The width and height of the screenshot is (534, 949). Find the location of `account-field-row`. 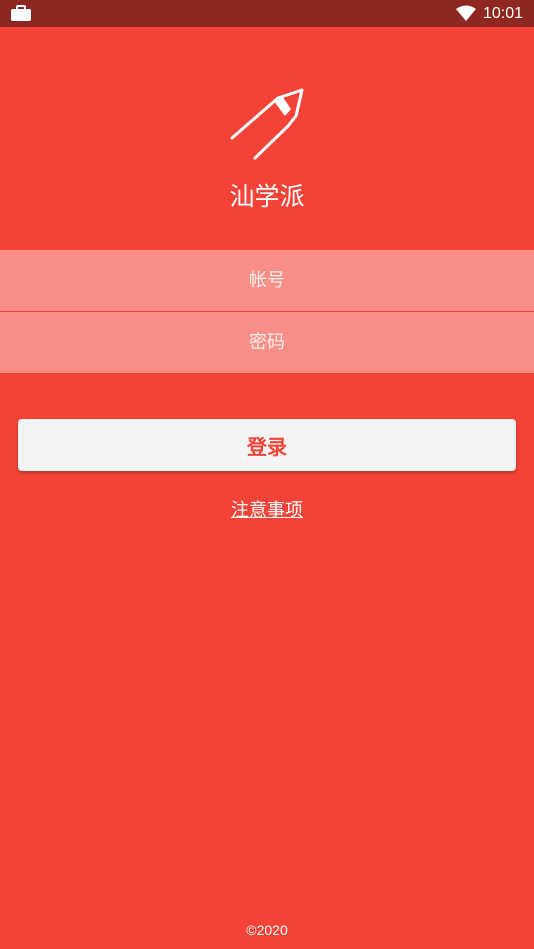

account-field-row is located at coordinates (267, 280).